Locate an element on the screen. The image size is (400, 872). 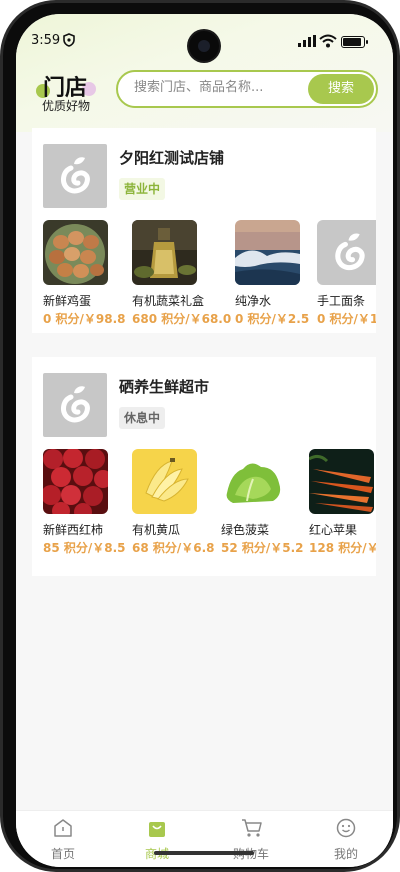
search-input is located at coordinates (214, 87).